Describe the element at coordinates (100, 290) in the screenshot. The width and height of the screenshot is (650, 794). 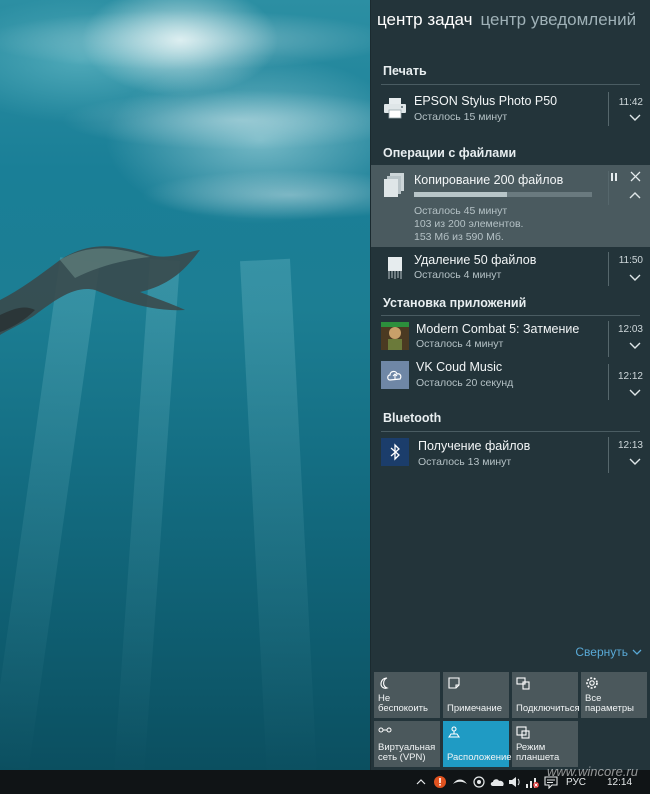
I see `diver-fins-image` at that location.